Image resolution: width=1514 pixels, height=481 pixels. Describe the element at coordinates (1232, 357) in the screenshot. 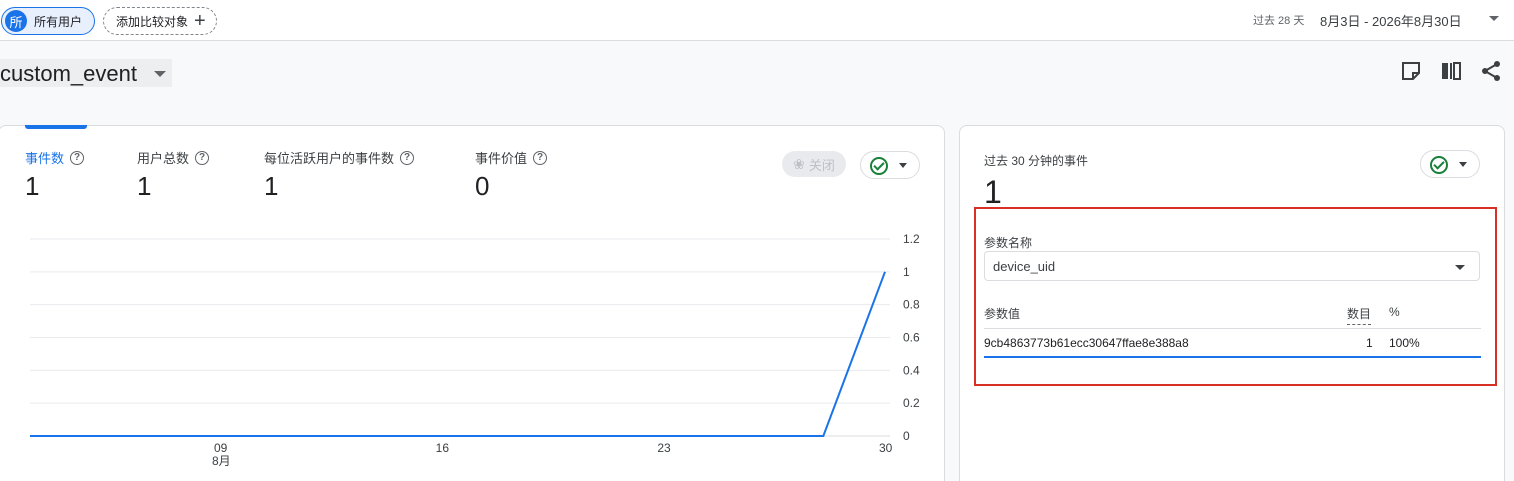

I see `row-selected-indicator` at that location.